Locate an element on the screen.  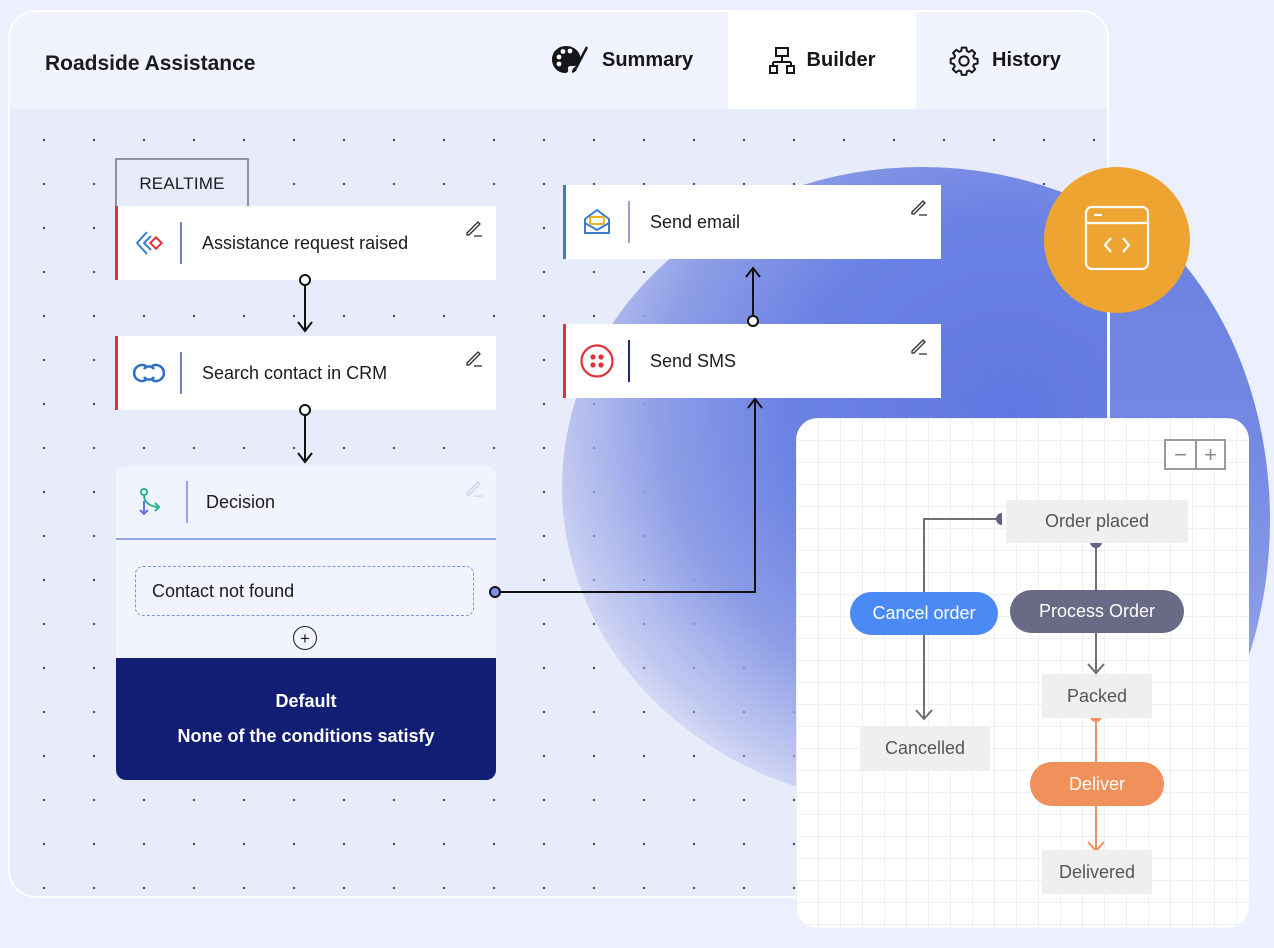
decision-header: Decision is located at coordinates (306, 503).